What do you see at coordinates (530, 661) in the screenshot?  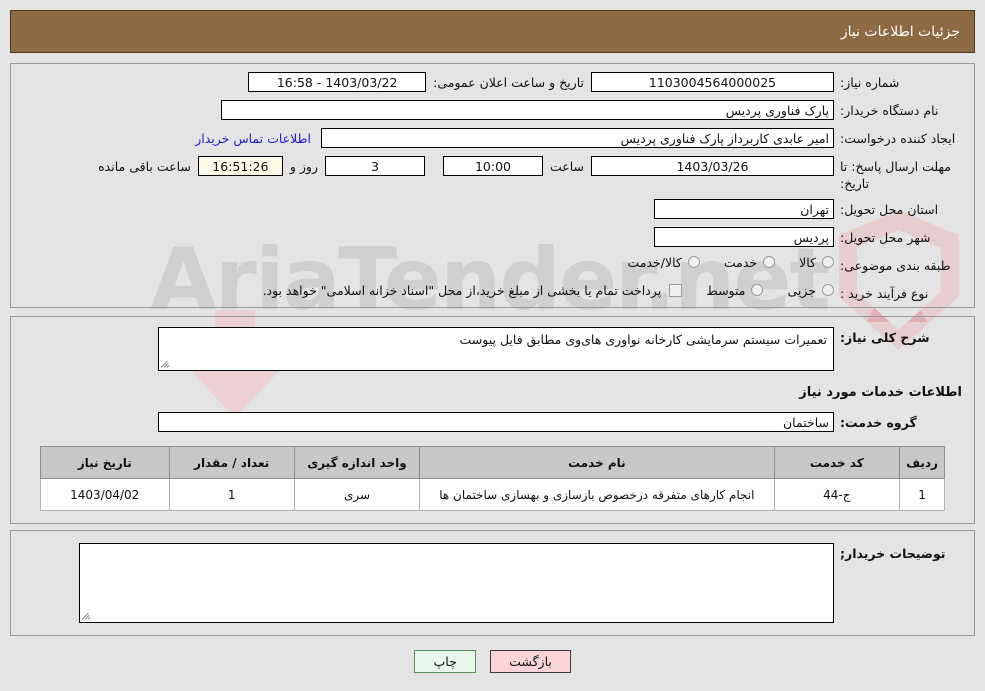 I see `back-button: بازگشت` at bounding box center [530, 661].